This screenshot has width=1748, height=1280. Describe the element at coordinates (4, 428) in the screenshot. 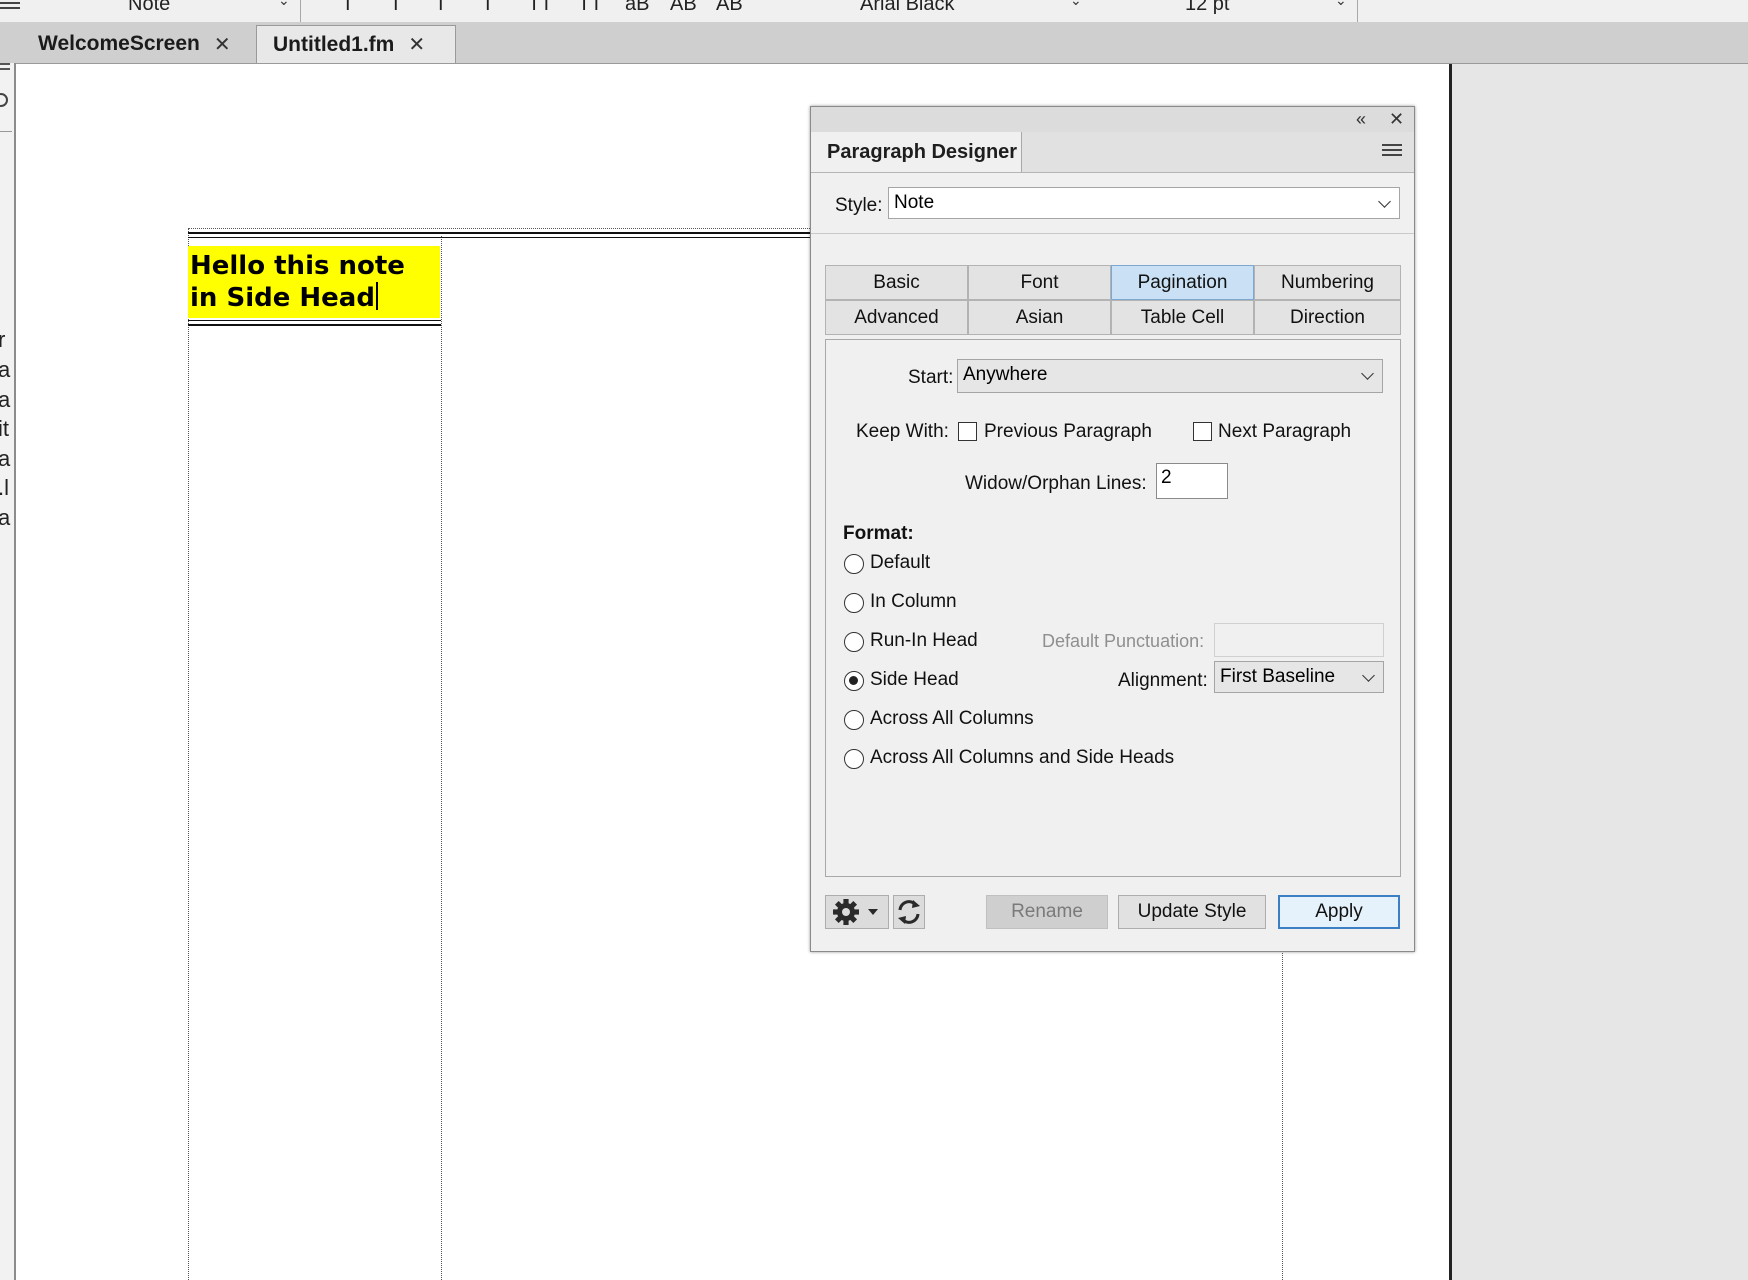

I see `truncated-text: it` at that location.